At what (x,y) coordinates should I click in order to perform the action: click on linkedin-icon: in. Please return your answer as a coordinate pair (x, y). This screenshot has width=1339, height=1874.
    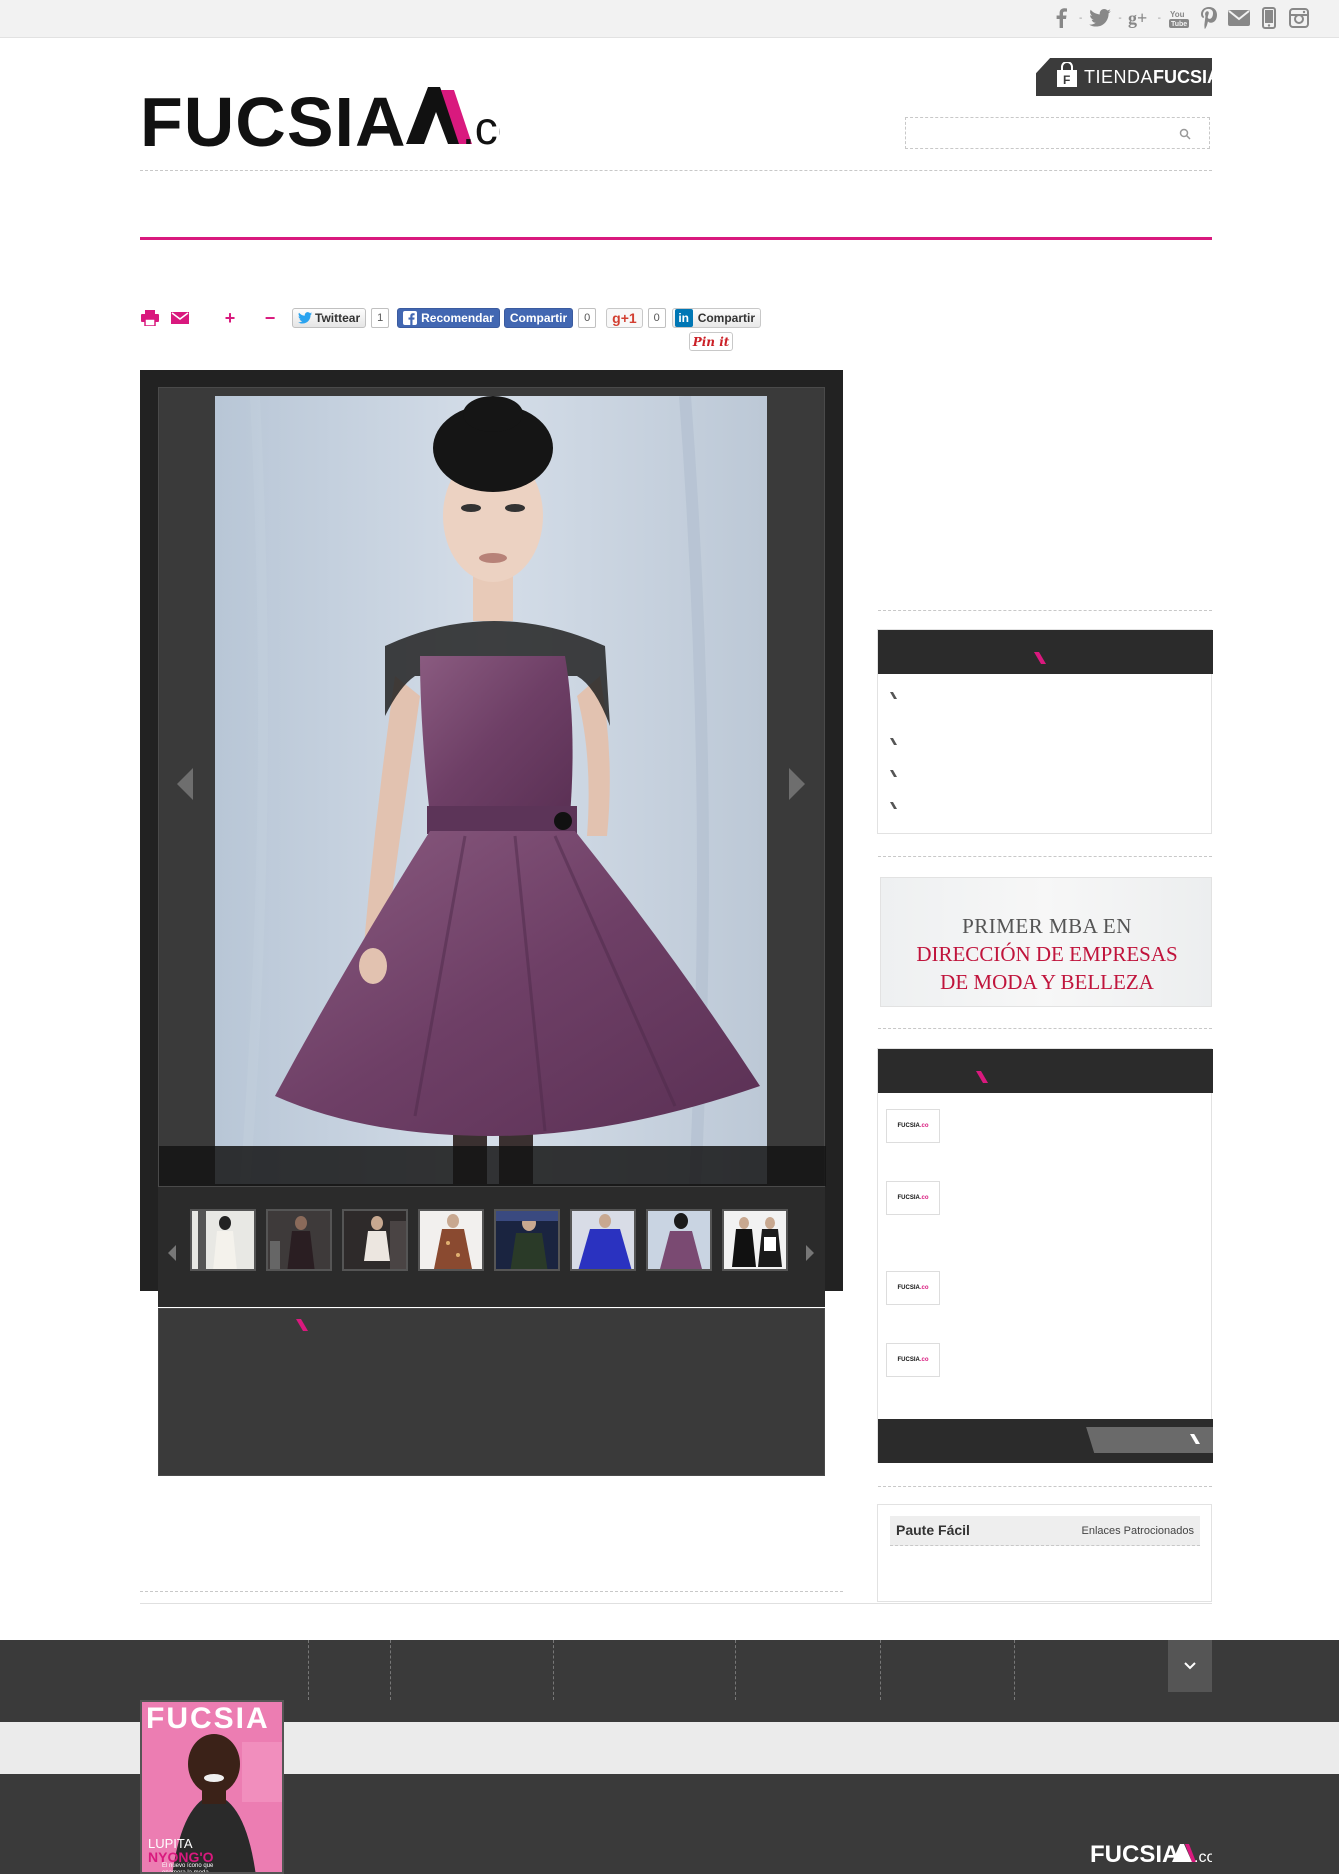
    Looking at the image, I should click on (683, 318).